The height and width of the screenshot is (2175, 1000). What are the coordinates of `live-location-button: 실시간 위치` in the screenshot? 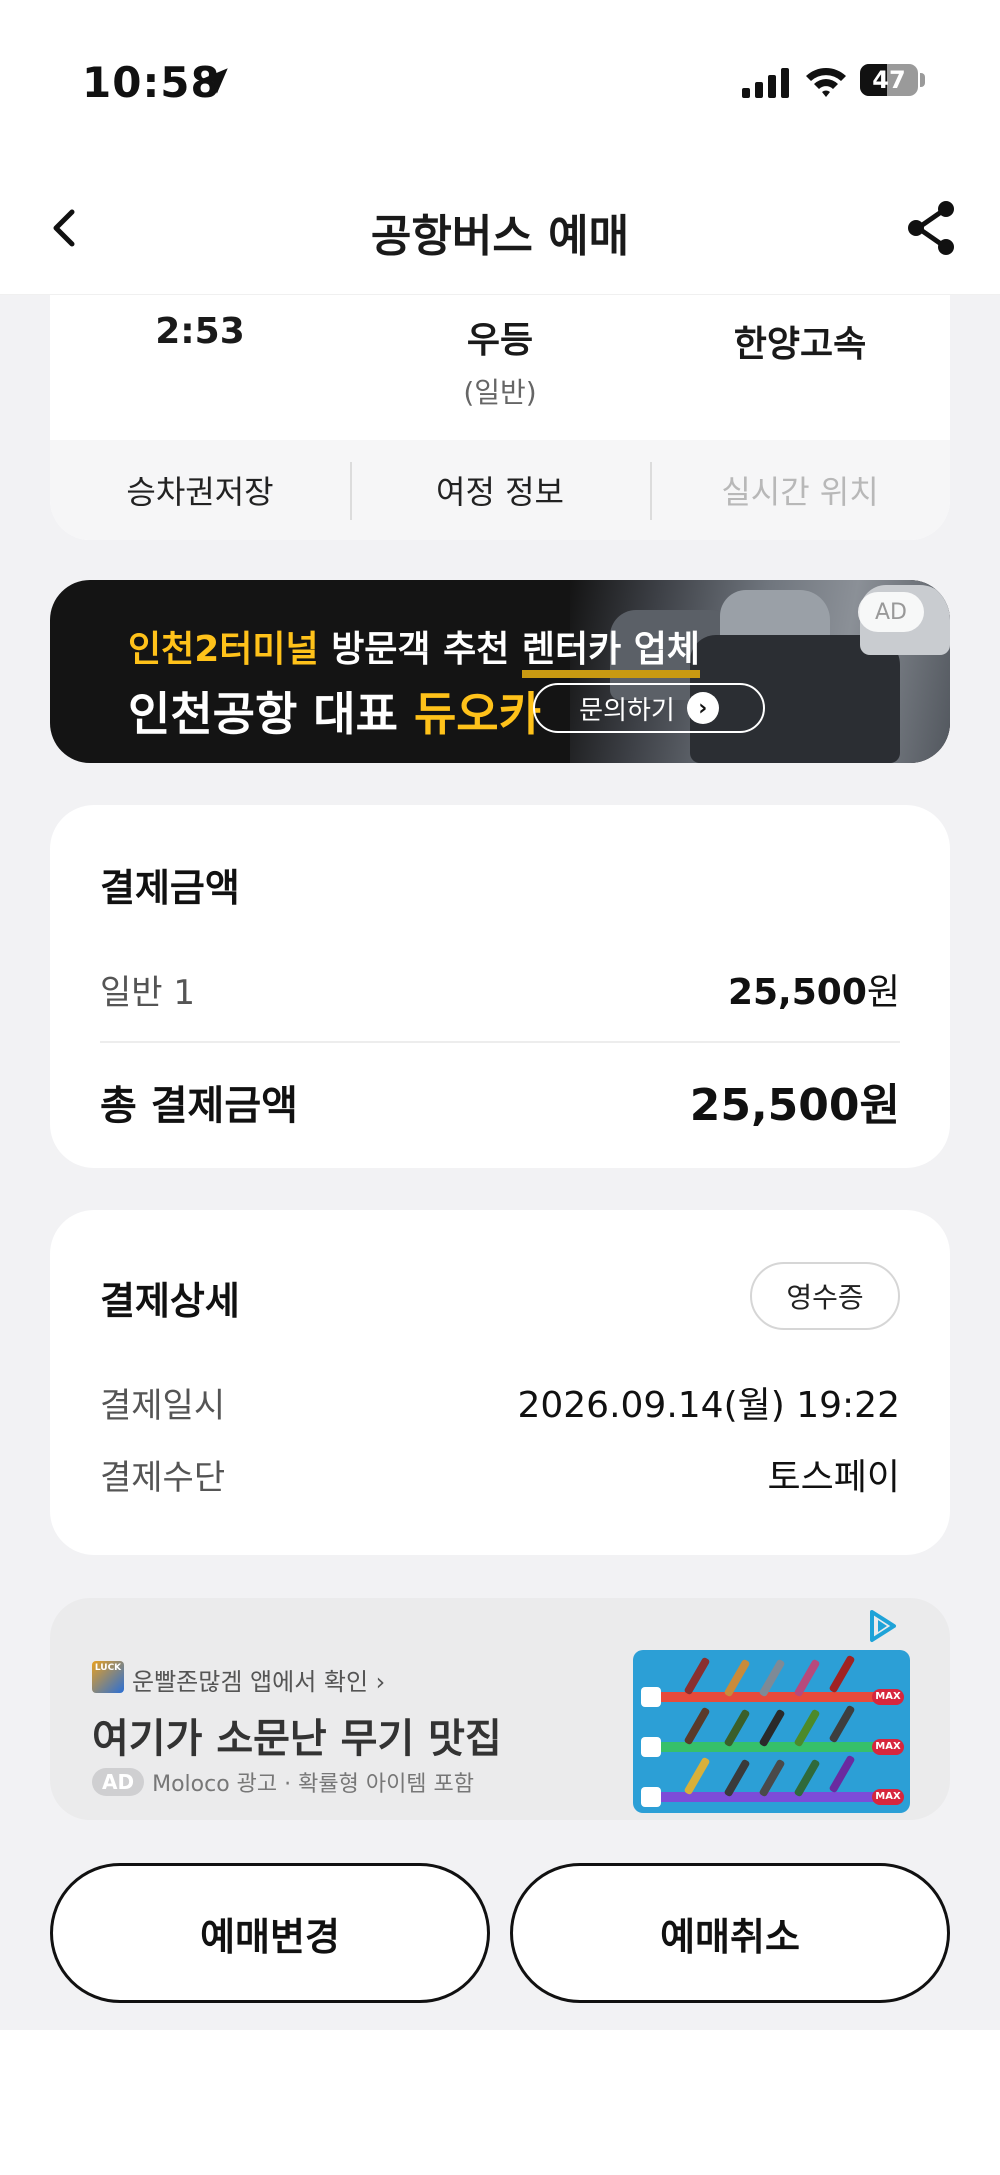 It's located at (800, 492).